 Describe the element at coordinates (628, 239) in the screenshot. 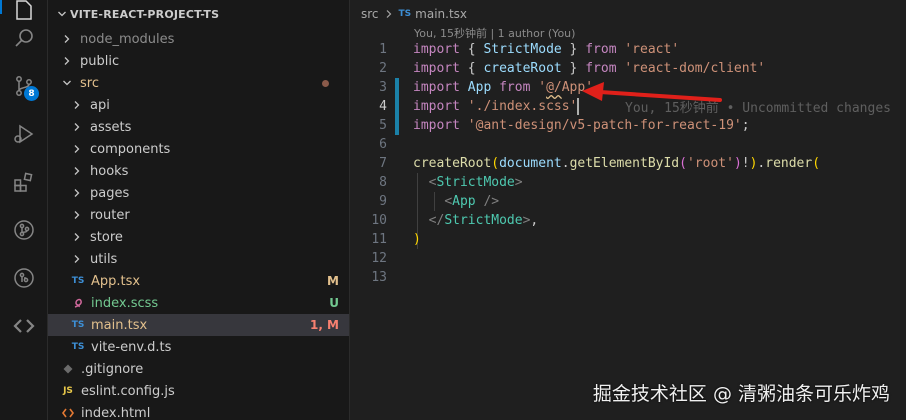

I see `code-line: 11)` at that location.